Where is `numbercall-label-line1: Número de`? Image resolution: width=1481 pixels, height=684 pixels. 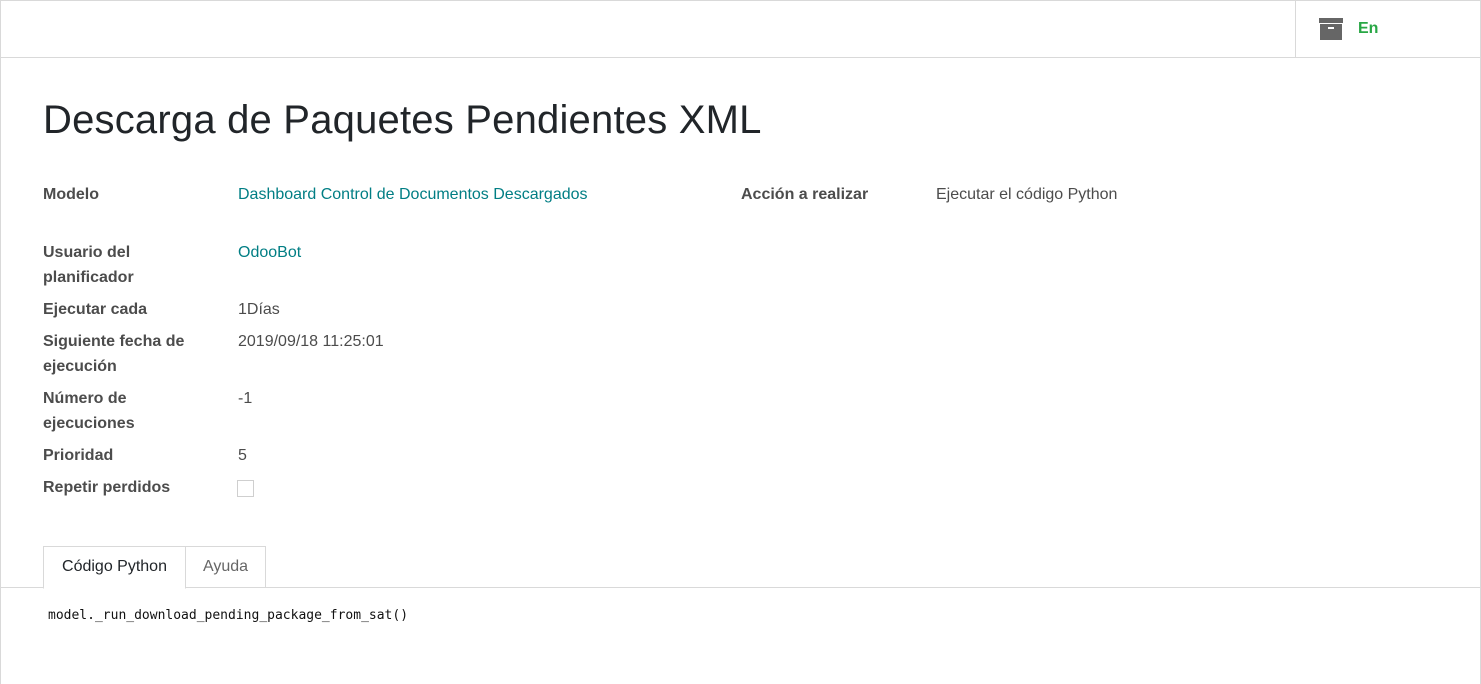
numbercall-label-line1: Número de is located at coordinates (85, 398).